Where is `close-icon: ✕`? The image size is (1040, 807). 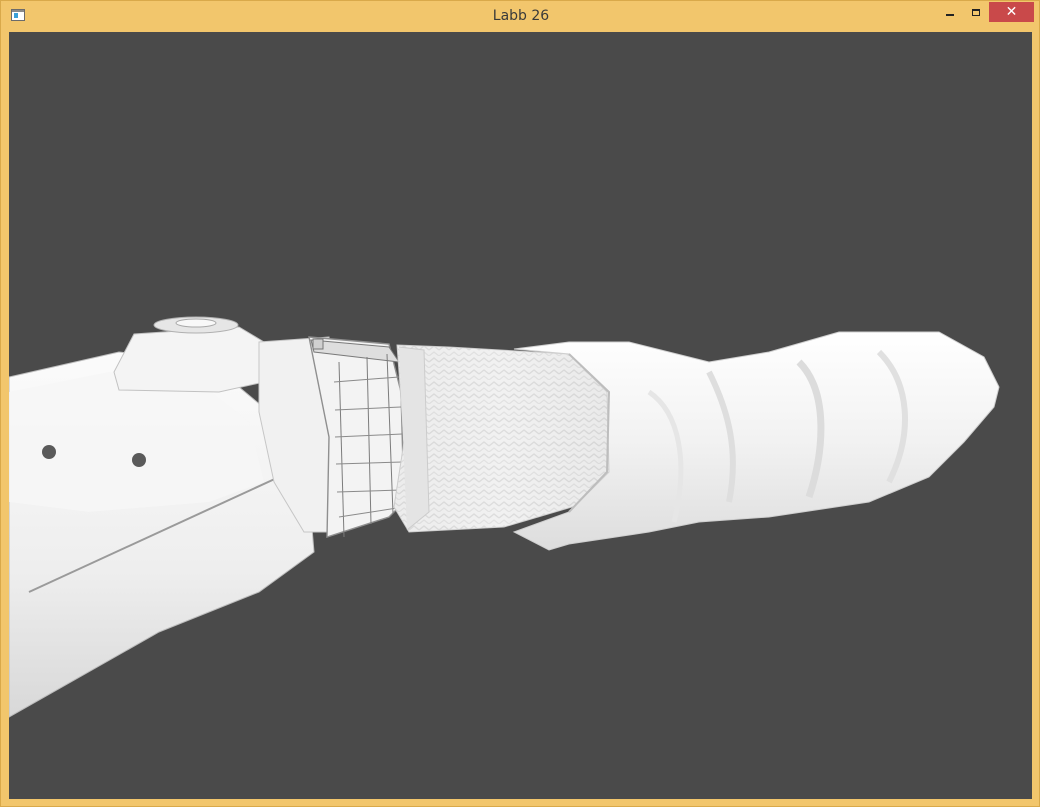
close-icon: ✕ is located at coordinates (1011, 12).